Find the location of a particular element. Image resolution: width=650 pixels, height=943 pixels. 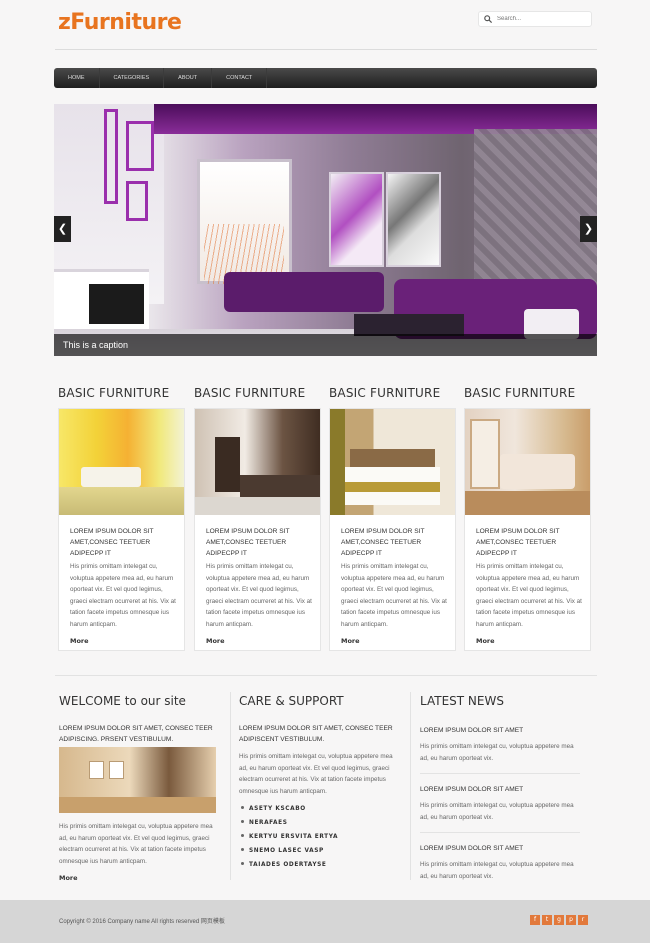

slider-next-button: ❯ is located at coordinates (588, 229).